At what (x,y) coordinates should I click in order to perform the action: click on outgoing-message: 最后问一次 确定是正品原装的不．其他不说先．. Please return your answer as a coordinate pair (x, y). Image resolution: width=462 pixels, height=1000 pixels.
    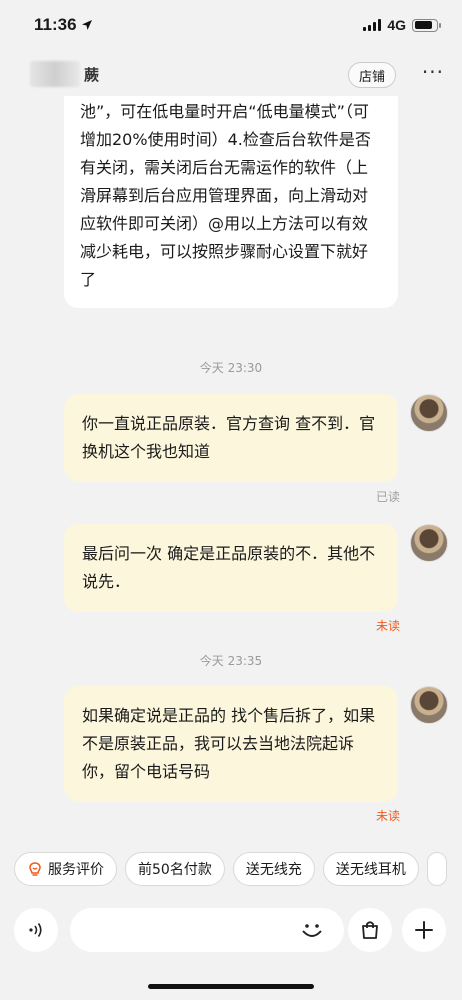
    Looking at the image, I should click on (231, 568).